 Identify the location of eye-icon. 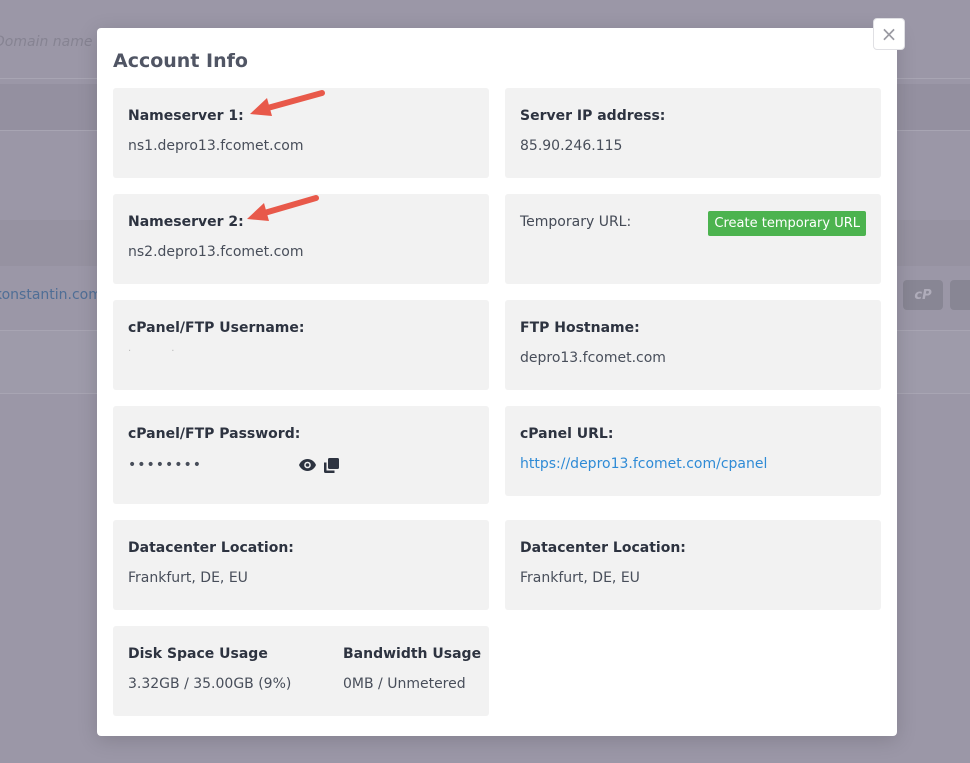
(307, 465).